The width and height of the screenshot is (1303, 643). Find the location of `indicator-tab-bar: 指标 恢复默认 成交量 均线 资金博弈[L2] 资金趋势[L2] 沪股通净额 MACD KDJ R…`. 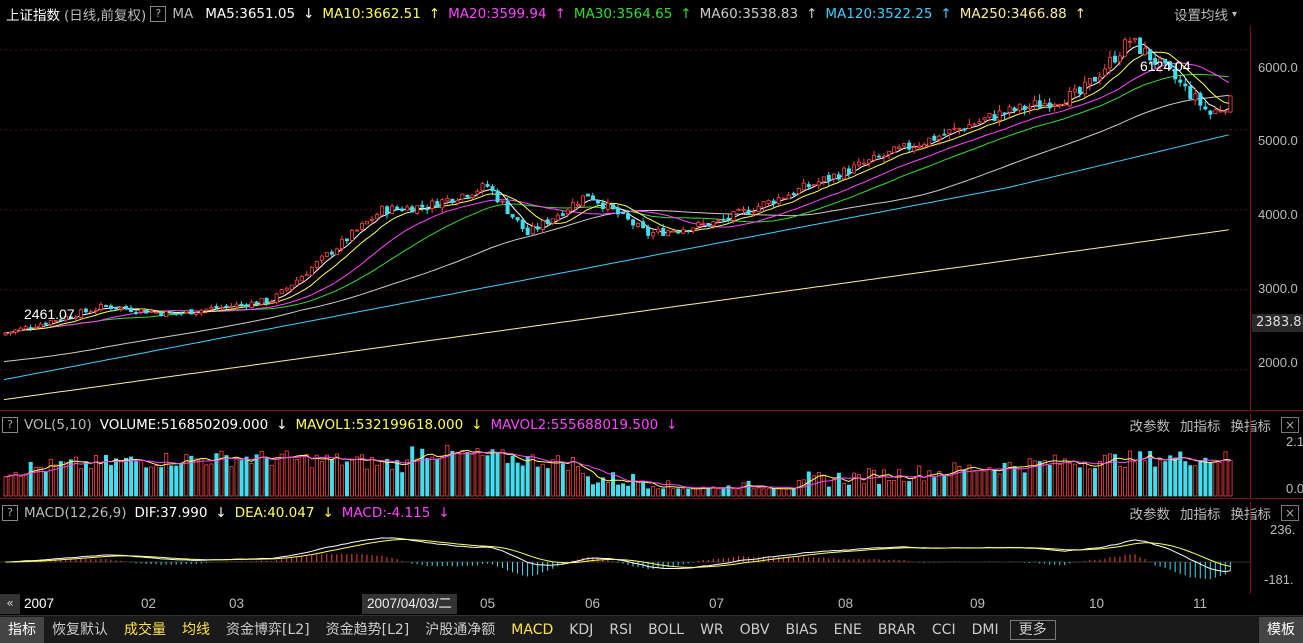

indicator-tab-bar: 指标 恢复默认 成交量 均线 资金博弈[L2] 资金趋势[L2] 沪股通净额 MACD KDJ R… is located at coordinates (651, 629).